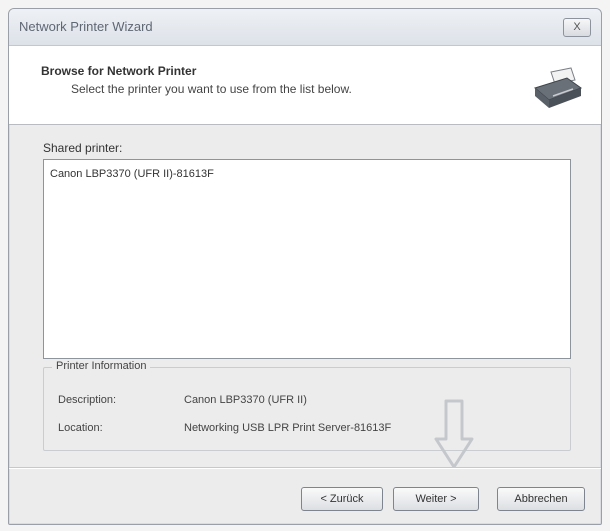 This screenshot has width=610, height=531. I want to click on title-bar: Network Printer Wizard X, so click(305, 27).